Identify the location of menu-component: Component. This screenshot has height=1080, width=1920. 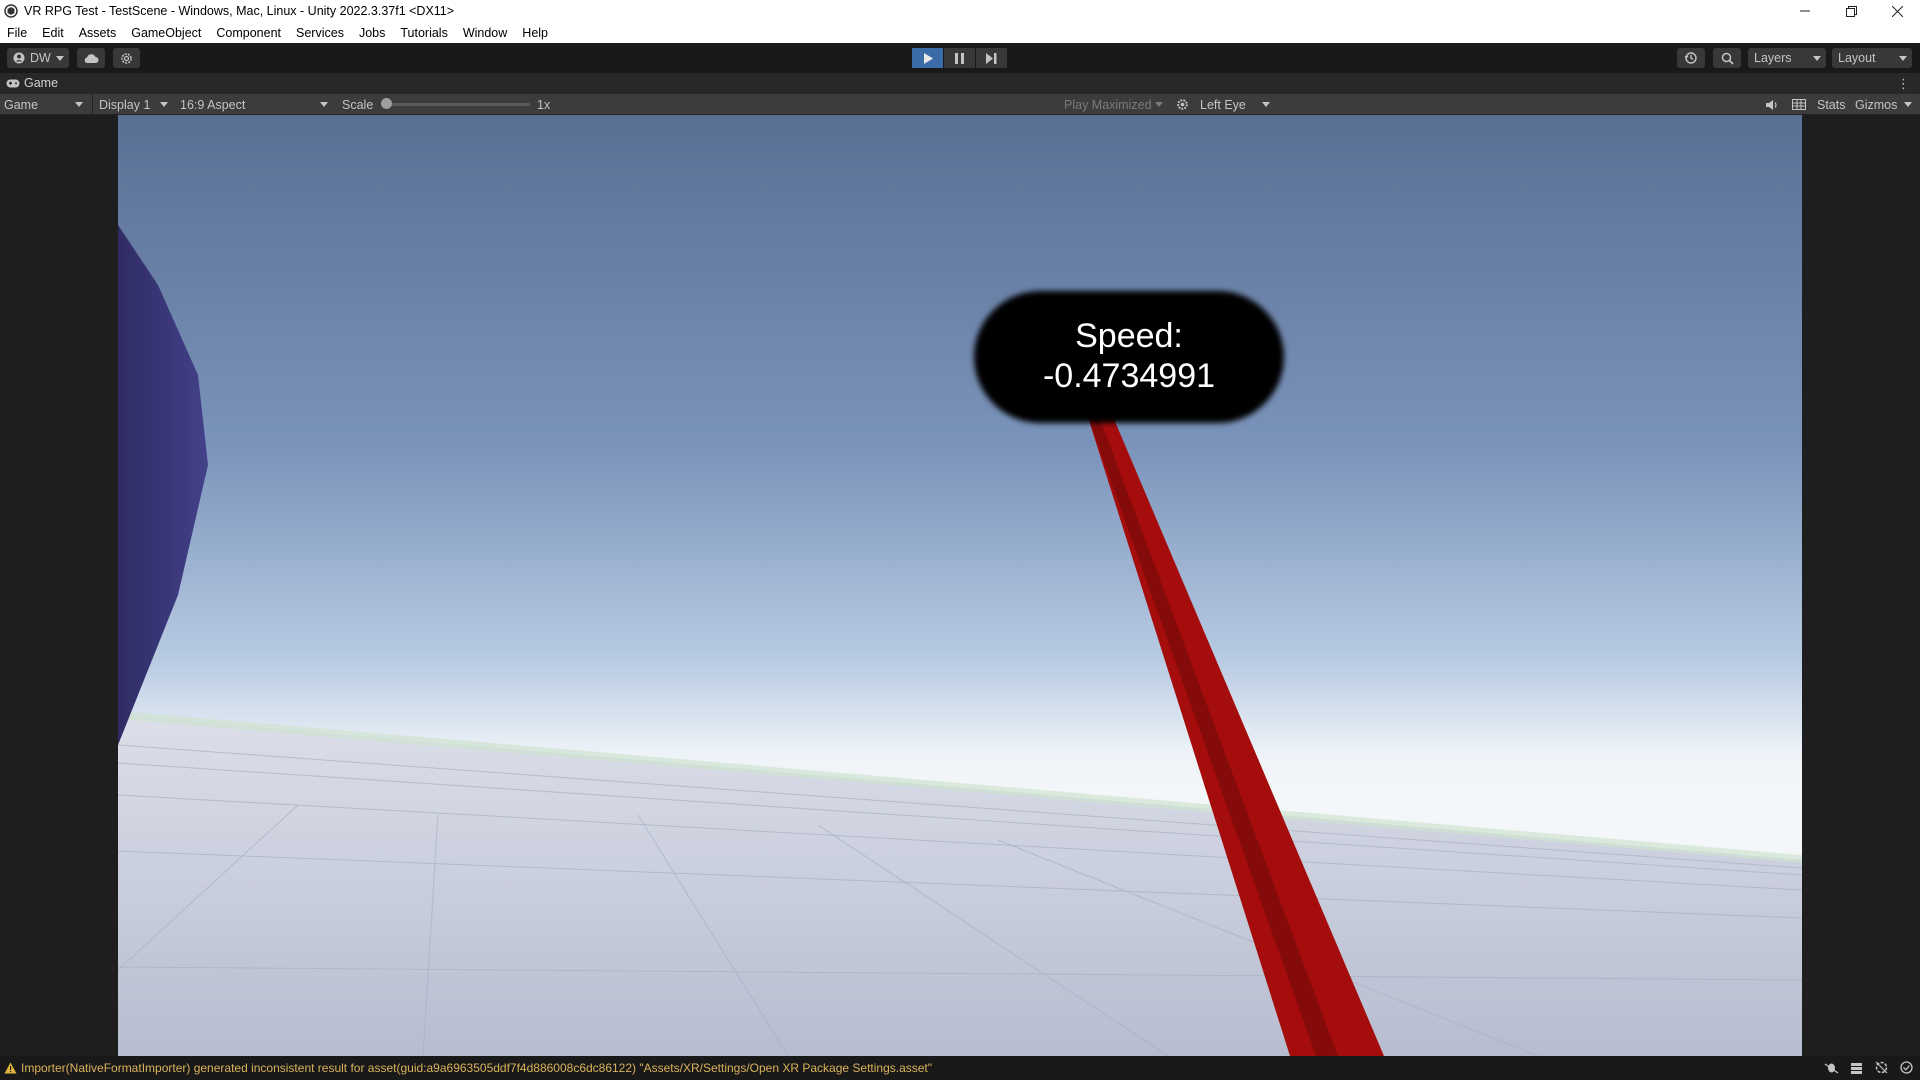
(249, 33).